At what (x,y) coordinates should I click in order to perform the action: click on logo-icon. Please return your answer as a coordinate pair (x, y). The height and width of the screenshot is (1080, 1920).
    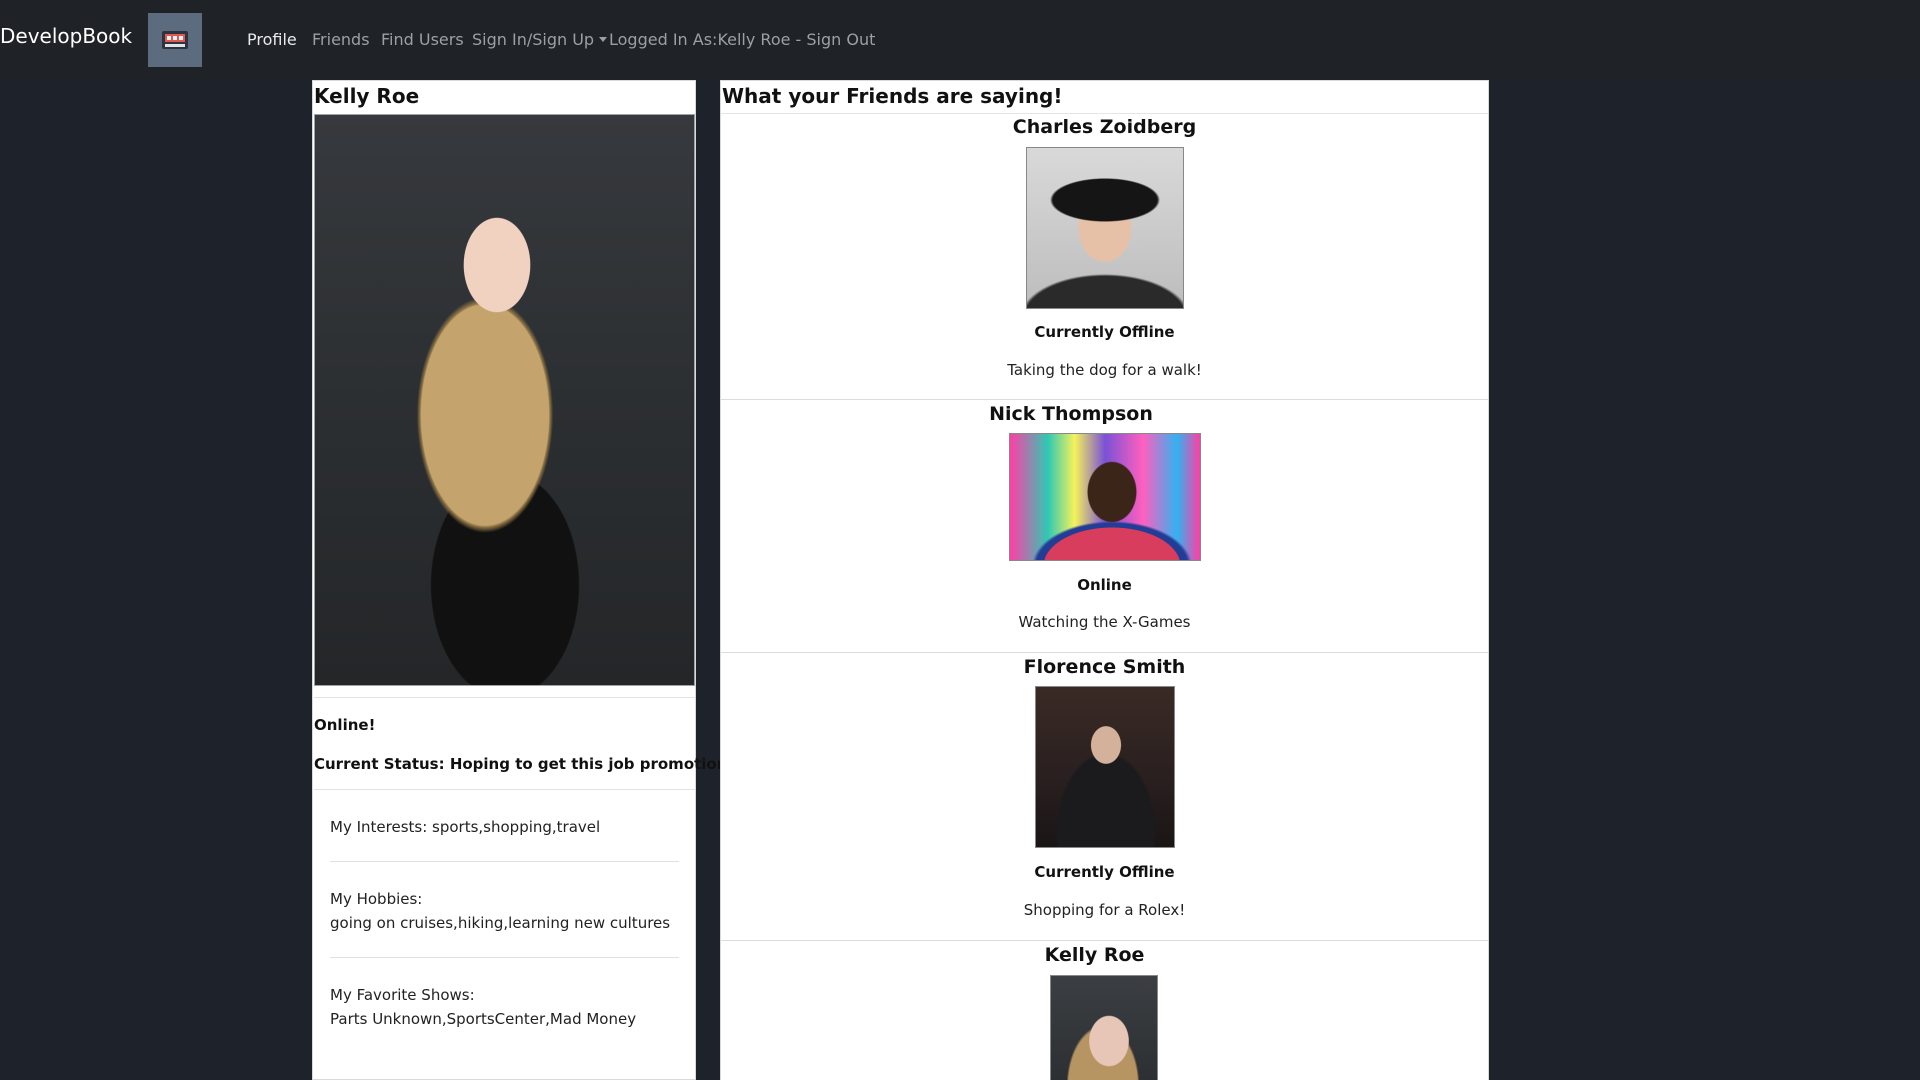
    Looking at the image, I should click on (175, 40).